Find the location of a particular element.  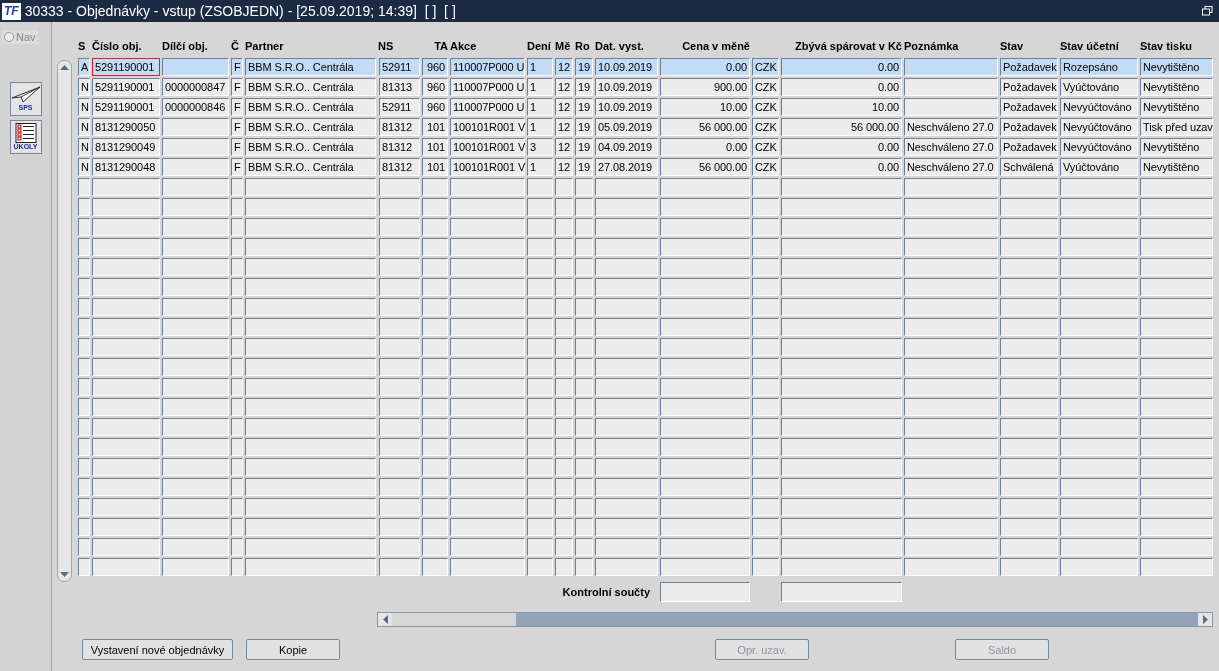

table-cell: A is located at coordinates (84, 67).